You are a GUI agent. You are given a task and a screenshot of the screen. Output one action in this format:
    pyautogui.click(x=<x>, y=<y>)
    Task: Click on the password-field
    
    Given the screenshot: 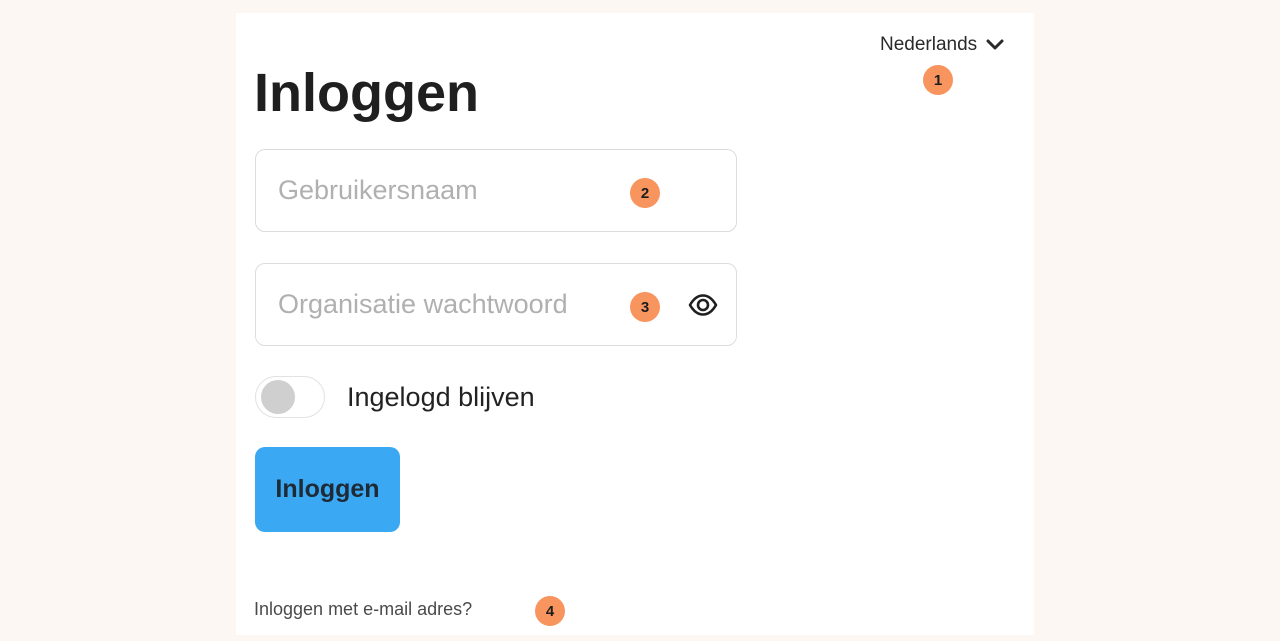 What is the action you would take?
    pyautogui.click(x=496, y=304)
    